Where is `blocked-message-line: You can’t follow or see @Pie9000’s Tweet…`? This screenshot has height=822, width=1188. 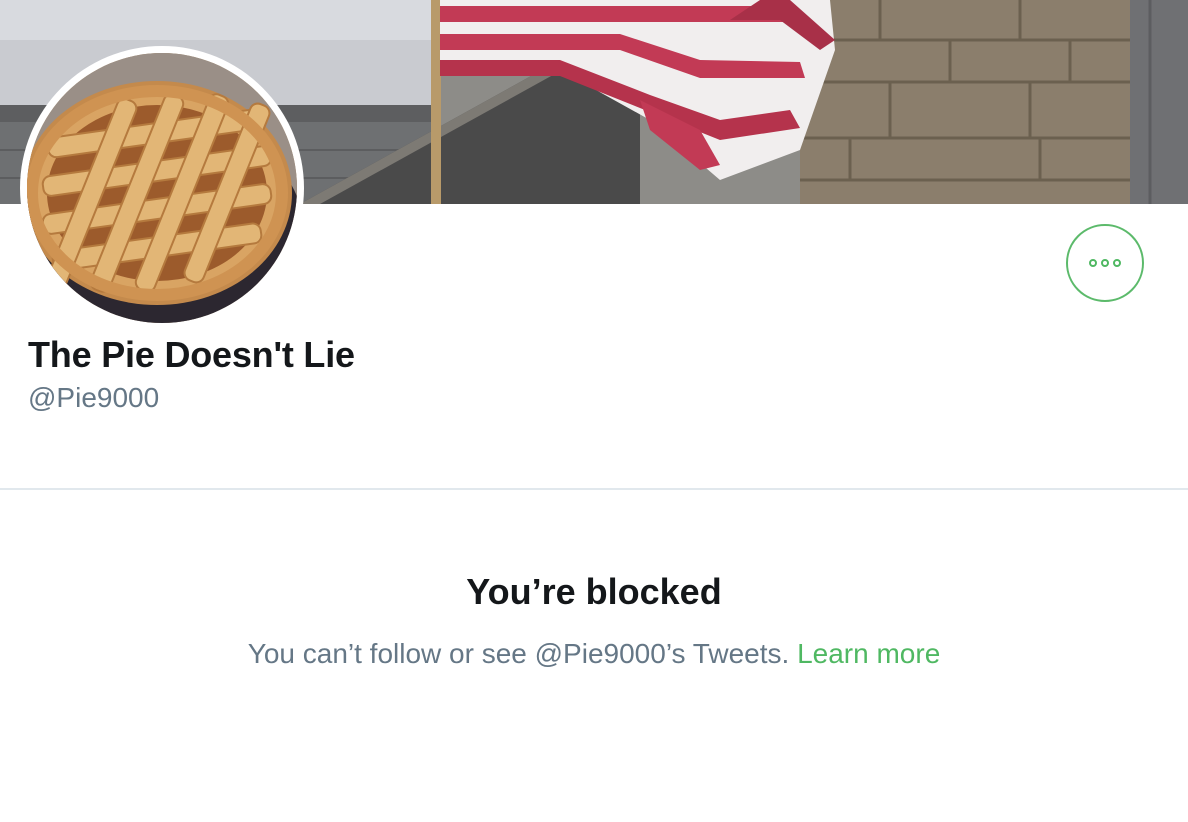
blocked-message-line: You can’t follow or see @Pie9000’s Tweet… is located at coordinates (594, 654).